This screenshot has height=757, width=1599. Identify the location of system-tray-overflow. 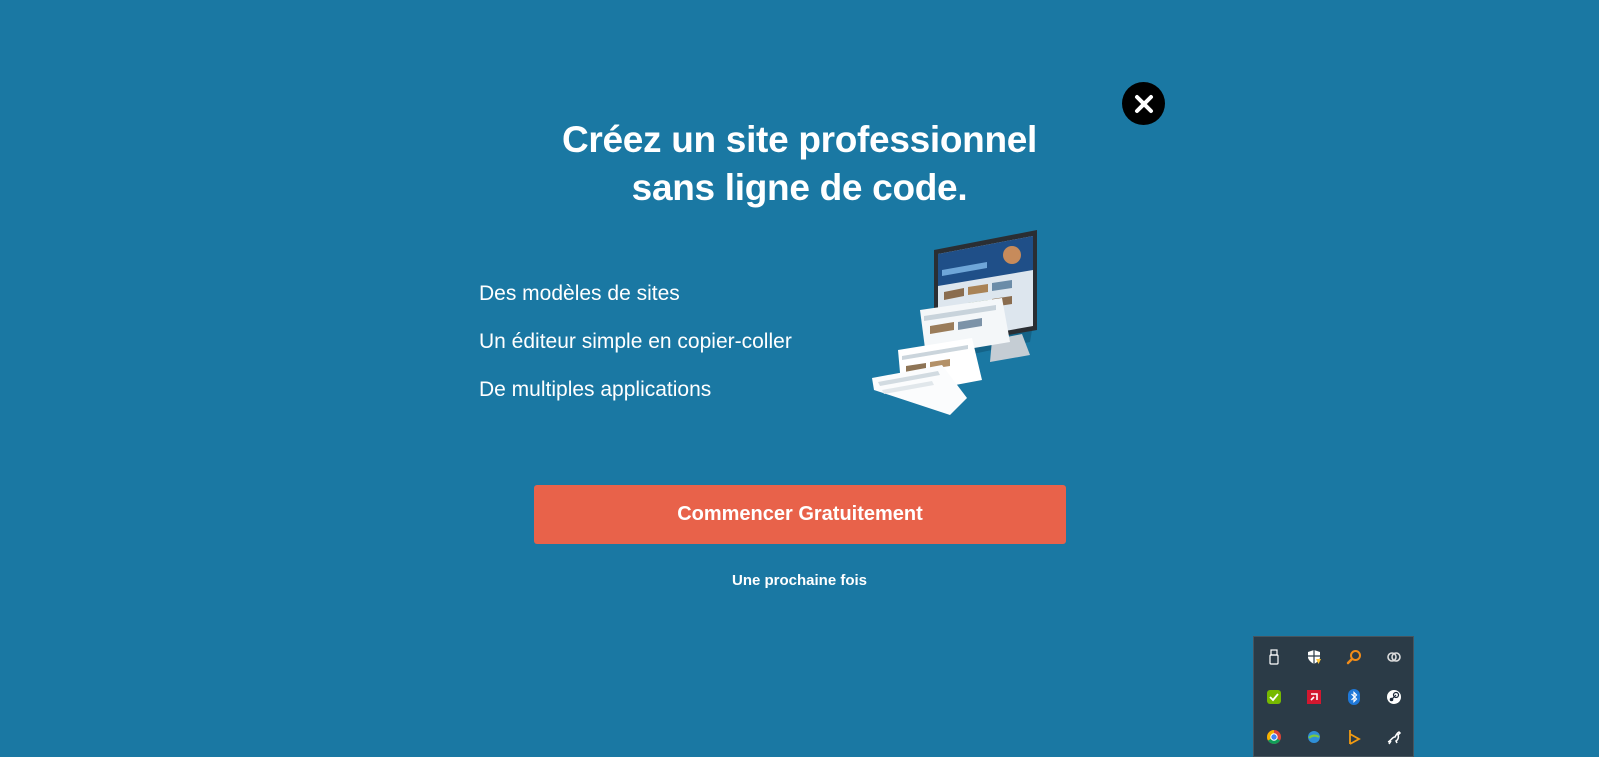
(1333, 696).